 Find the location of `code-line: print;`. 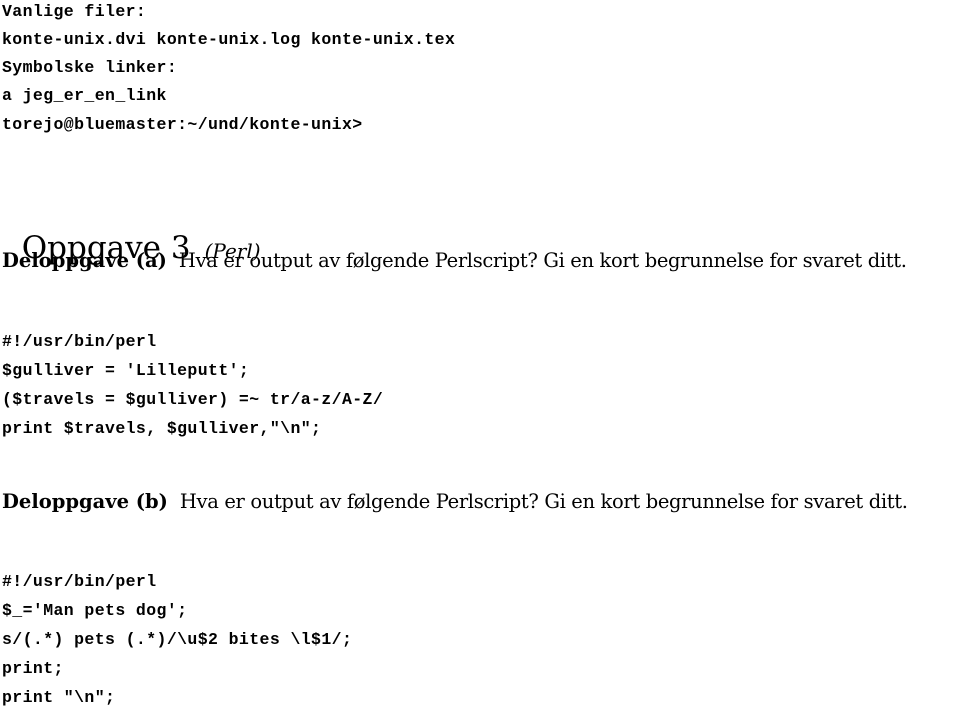

code-line: print; is located at coordinates (33, 668).